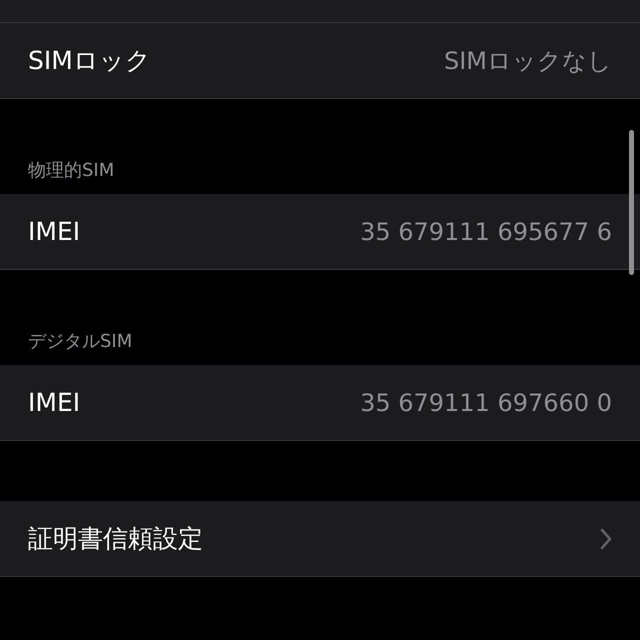 The width and height of the screenshot is (640, 640). I want to click on row-label: SIMロック, so click(89, 61).